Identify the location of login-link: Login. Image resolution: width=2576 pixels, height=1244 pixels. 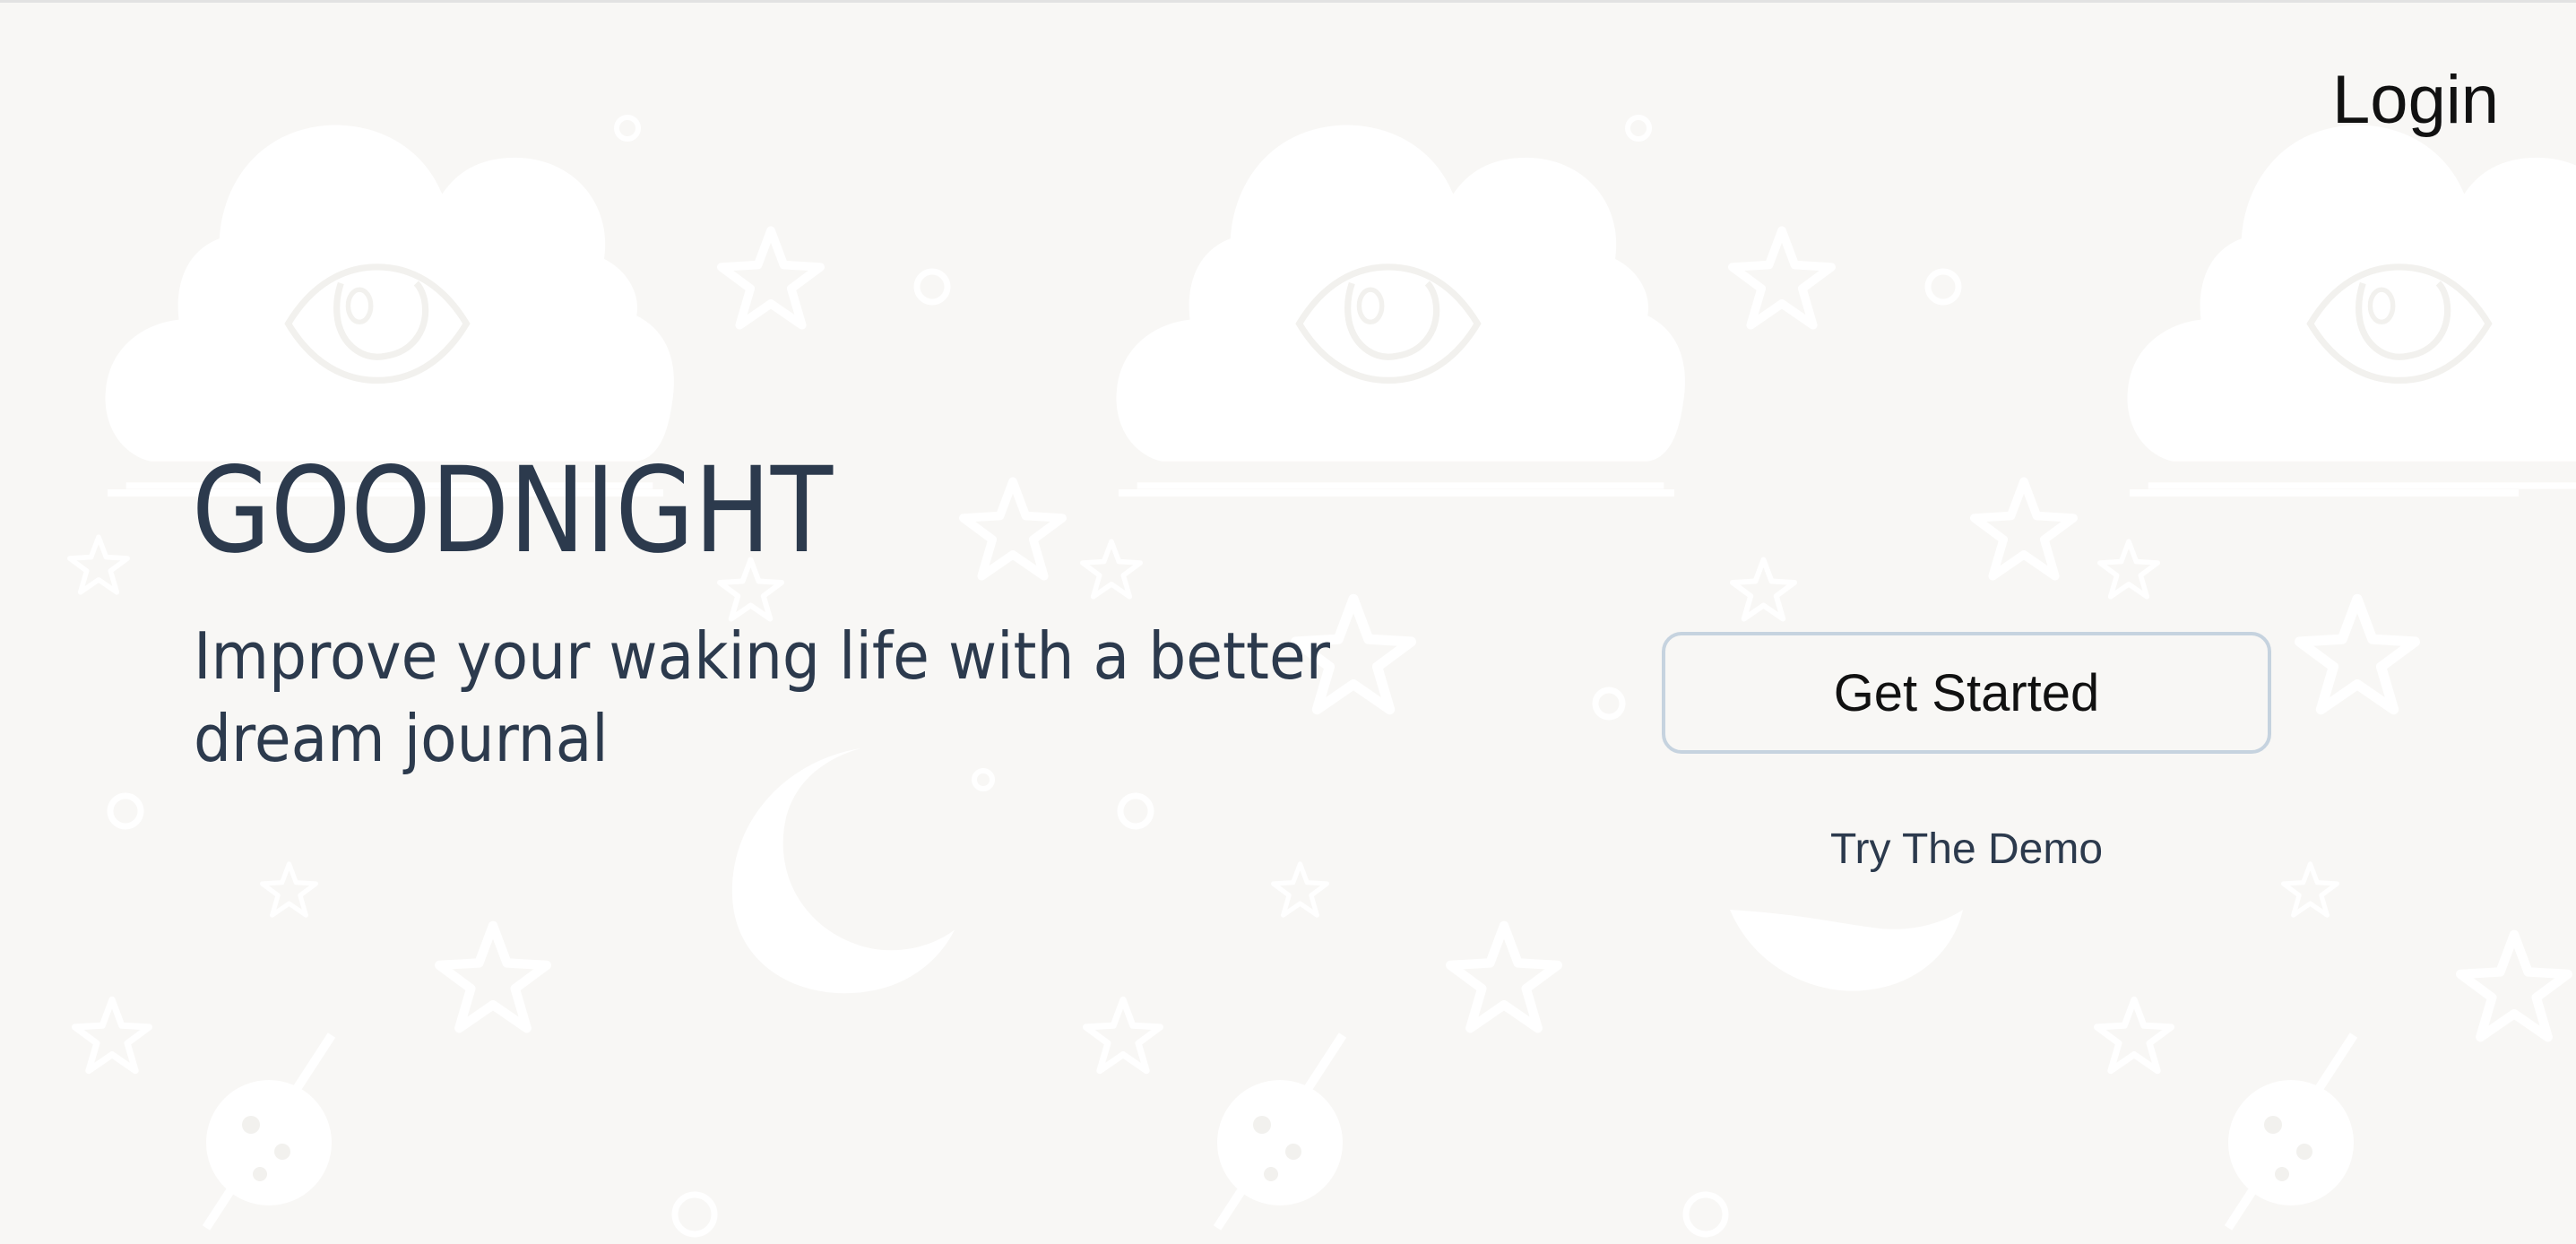
(2415, 100).